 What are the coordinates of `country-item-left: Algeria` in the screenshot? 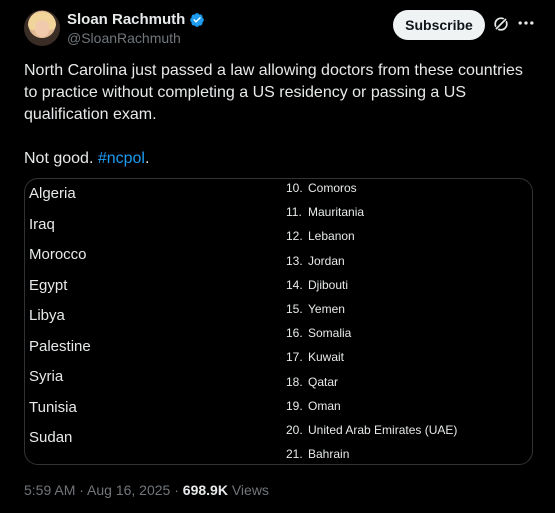 It's located at (52, 193).